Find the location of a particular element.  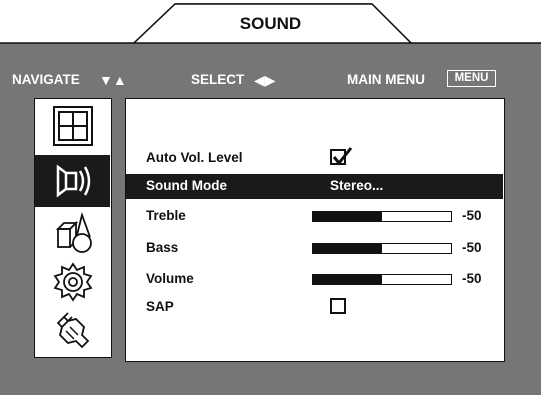

volume-row: Volume -50 is located at coordinates (314, 279).